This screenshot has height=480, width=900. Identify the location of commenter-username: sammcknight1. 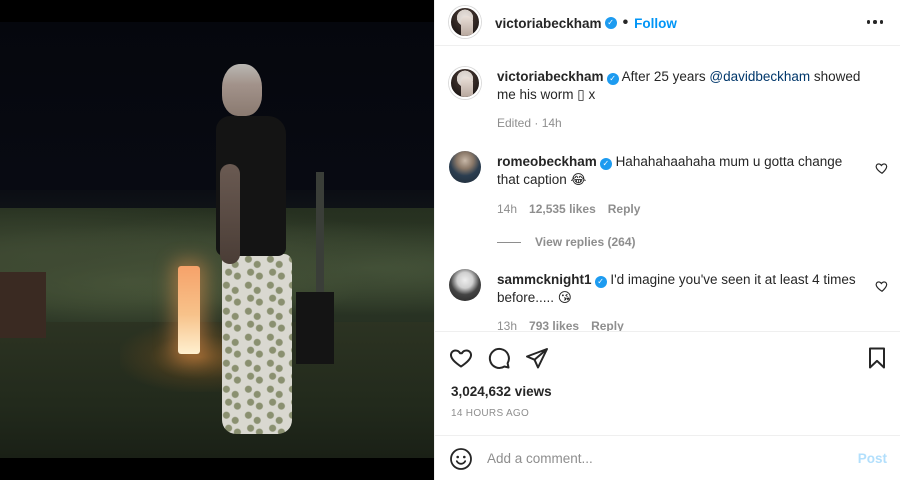
(544, 279).